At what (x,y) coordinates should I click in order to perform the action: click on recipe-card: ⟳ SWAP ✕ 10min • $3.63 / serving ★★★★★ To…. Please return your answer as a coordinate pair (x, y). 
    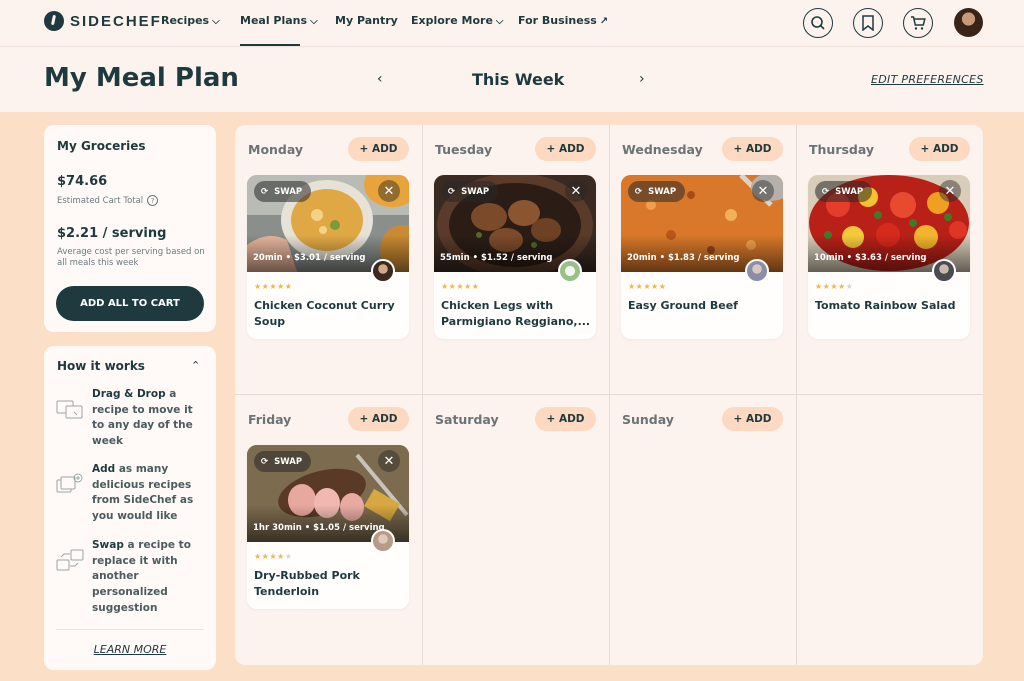
    Looking at the image, I should click on (889, 257).